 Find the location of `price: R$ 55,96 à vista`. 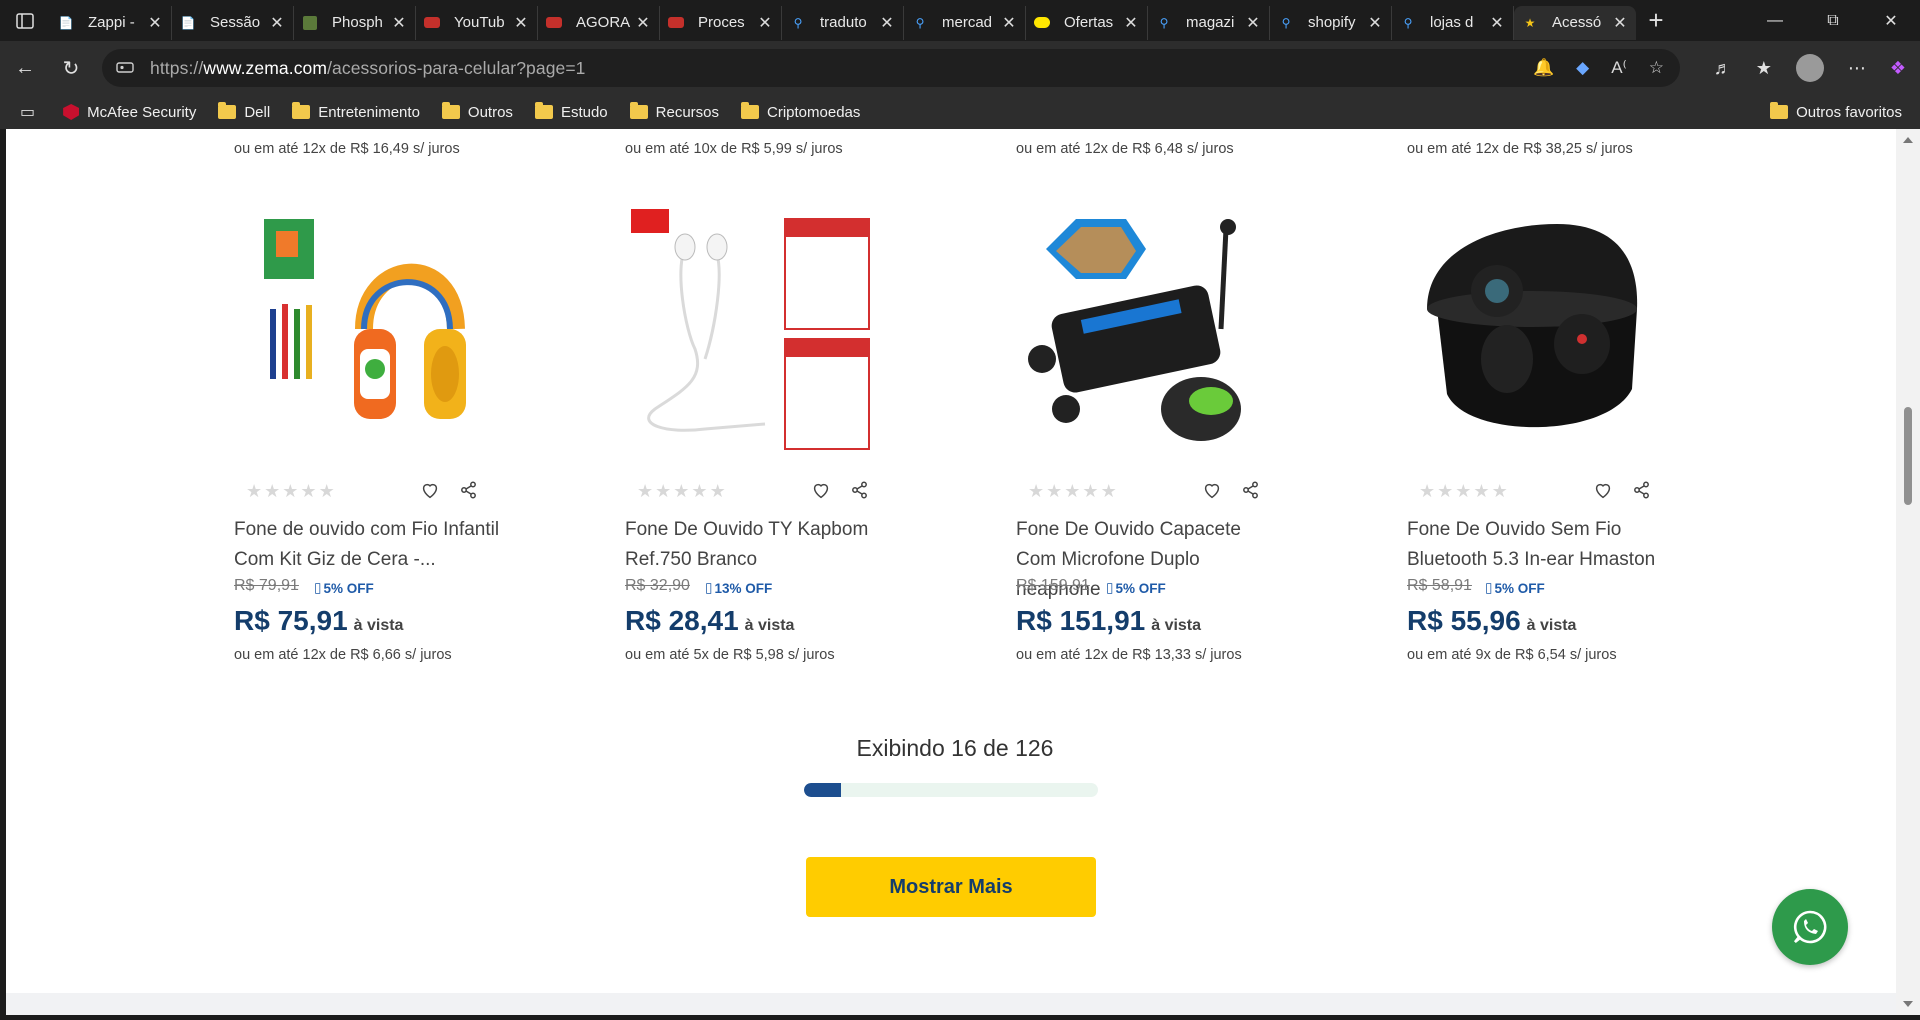

price: R$ 55,96 à vista is located at coordinates (1492, 620).